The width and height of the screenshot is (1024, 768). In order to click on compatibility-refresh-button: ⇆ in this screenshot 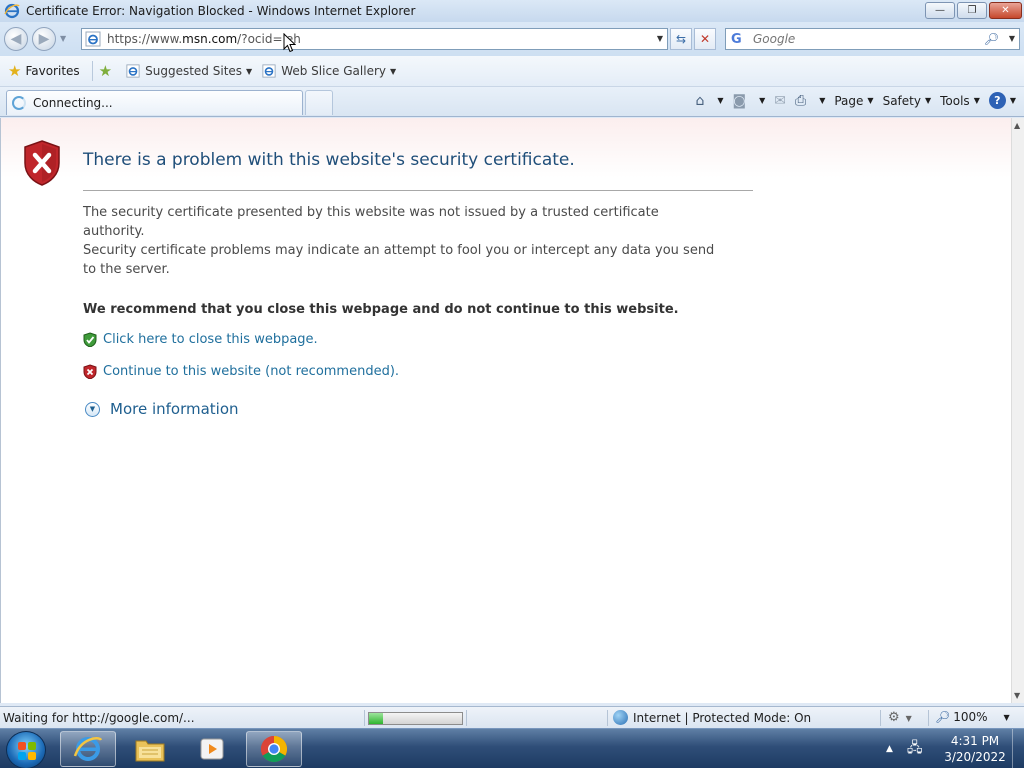, I will do `click(681, 39)`.